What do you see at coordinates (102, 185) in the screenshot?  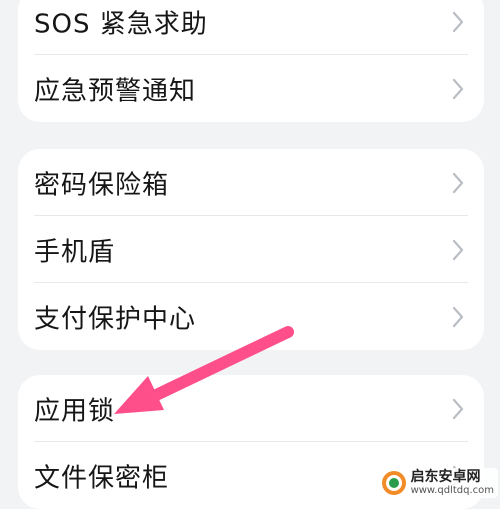 I see `item-label: 密码保险箱` at bounding box center [102, 185].